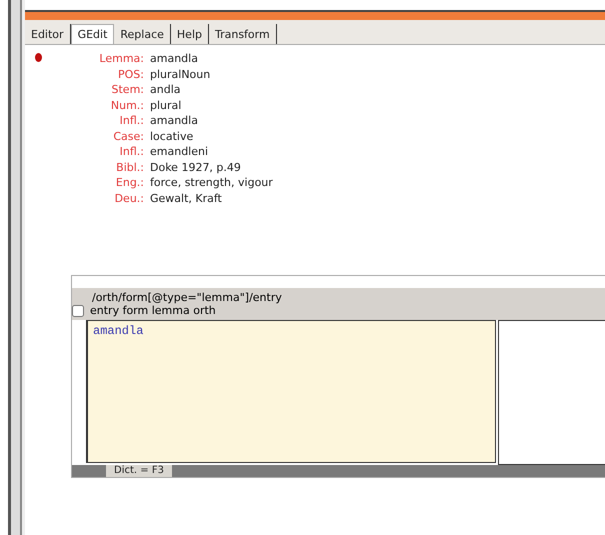  What do you see at coordinates (186, 198) in the screenshot?
I see `field-value: Gewalt, Kraft` at bounding box center [186, 198].